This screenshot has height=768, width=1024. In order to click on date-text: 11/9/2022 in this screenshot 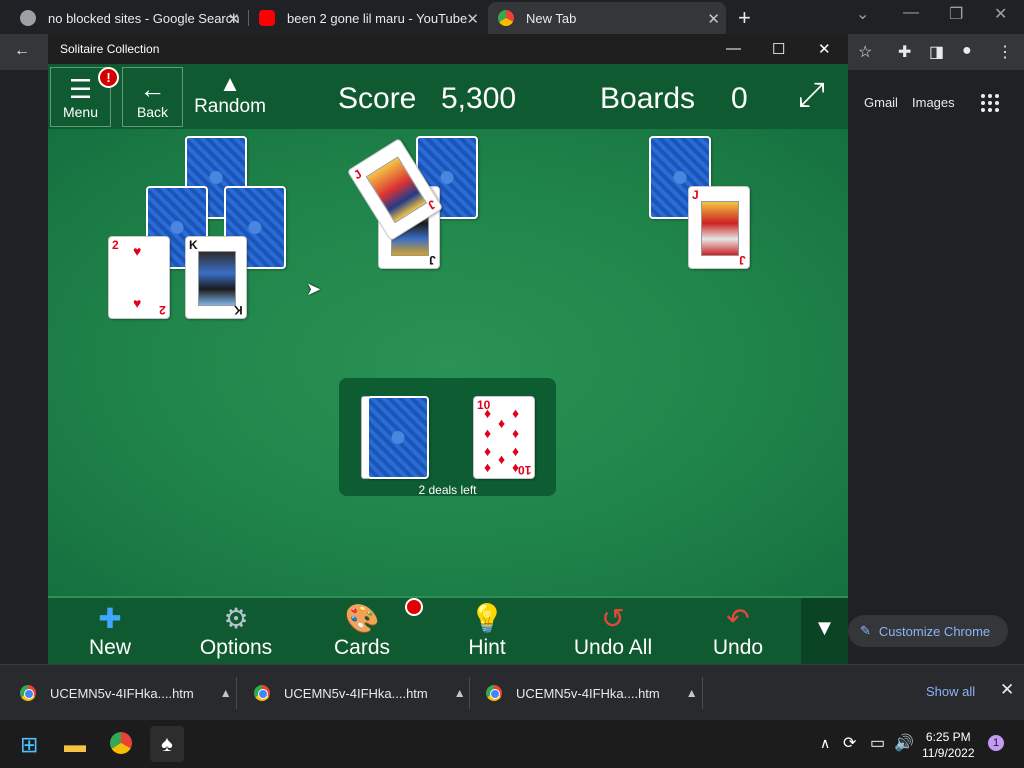, I will do `click(948, 753)`.